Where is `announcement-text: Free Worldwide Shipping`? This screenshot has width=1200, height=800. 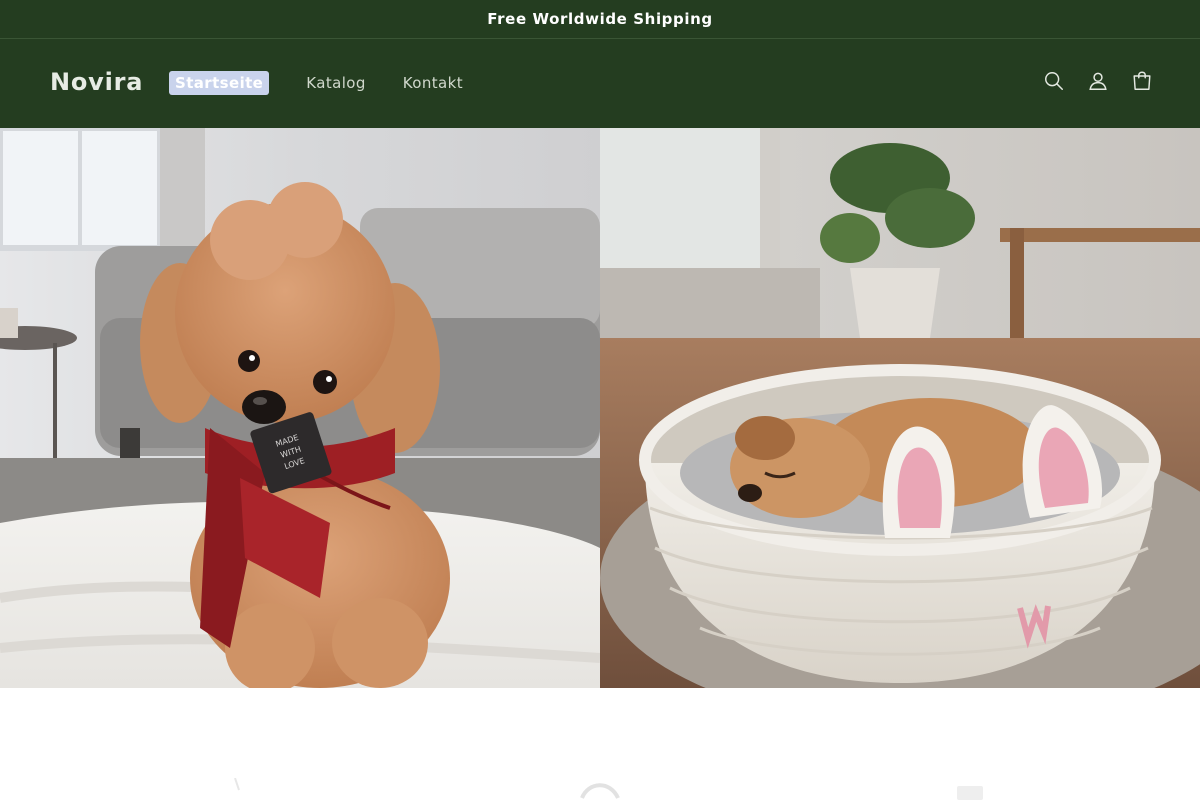
announcement-text: Free Worldwide Shipping is located at coordinates (600, 19).